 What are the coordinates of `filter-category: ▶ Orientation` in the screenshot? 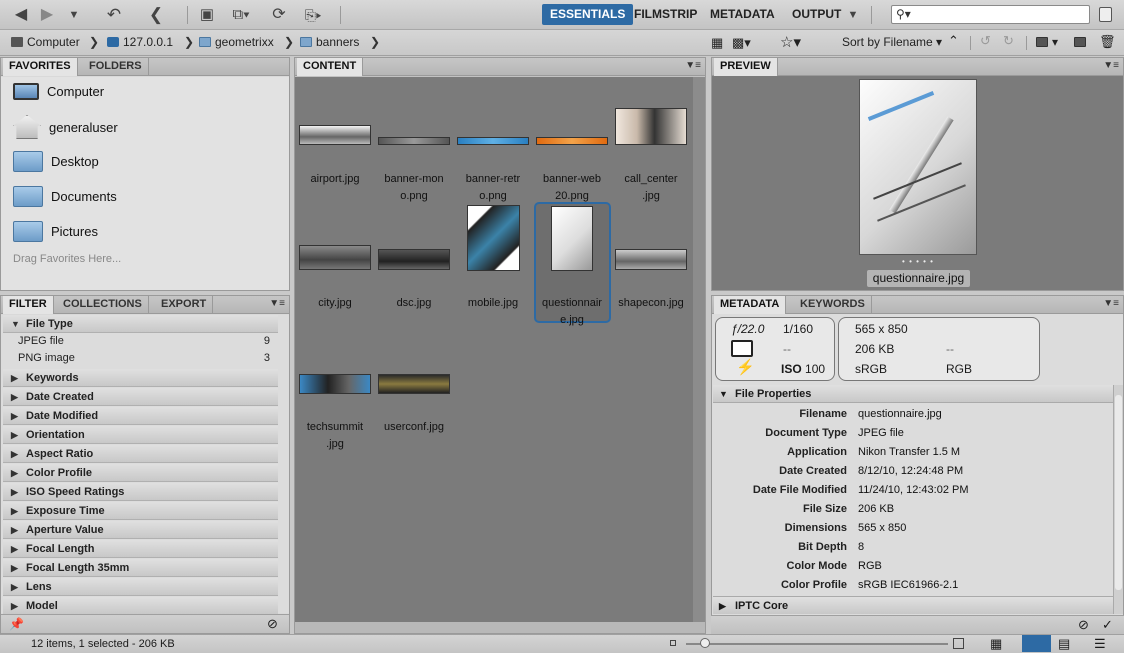 It's located at (140, 435).